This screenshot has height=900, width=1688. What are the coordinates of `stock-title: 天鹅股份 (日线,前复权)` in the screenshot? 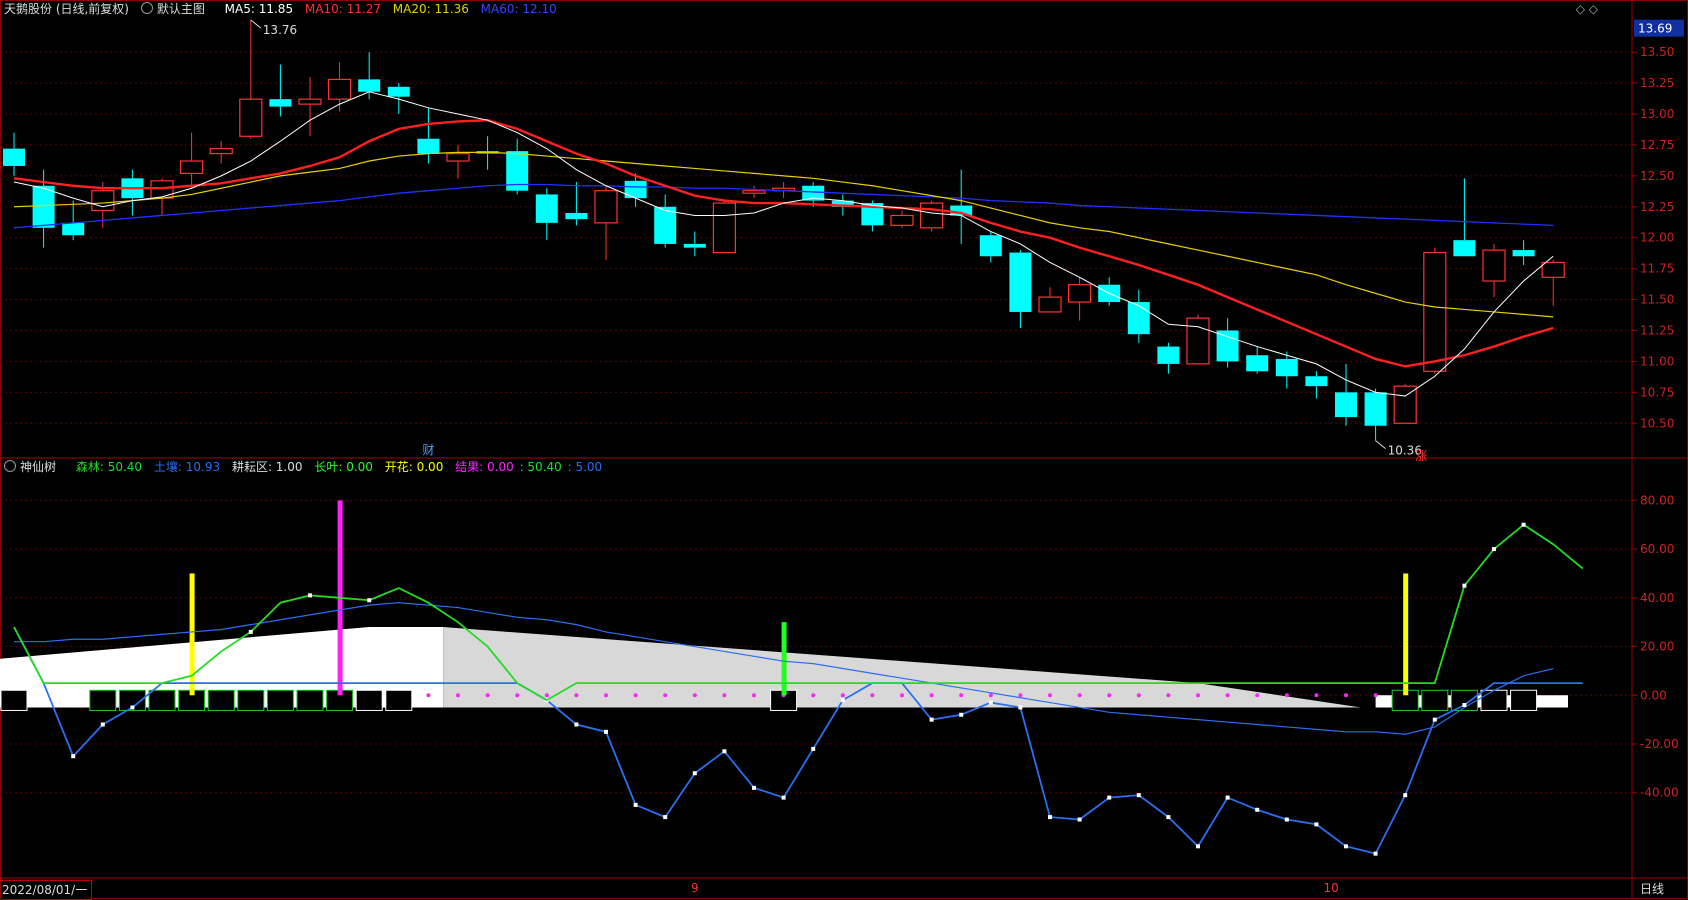 It's located at (66, 9).